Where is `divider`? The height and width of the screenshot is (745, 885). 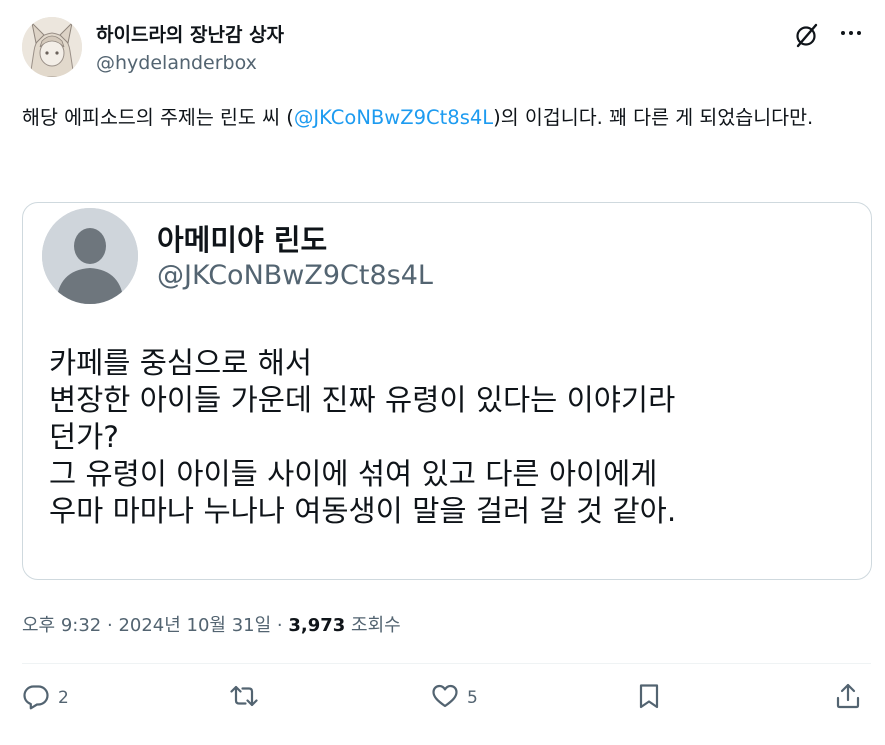
divider is located at coordinates (446, 663).